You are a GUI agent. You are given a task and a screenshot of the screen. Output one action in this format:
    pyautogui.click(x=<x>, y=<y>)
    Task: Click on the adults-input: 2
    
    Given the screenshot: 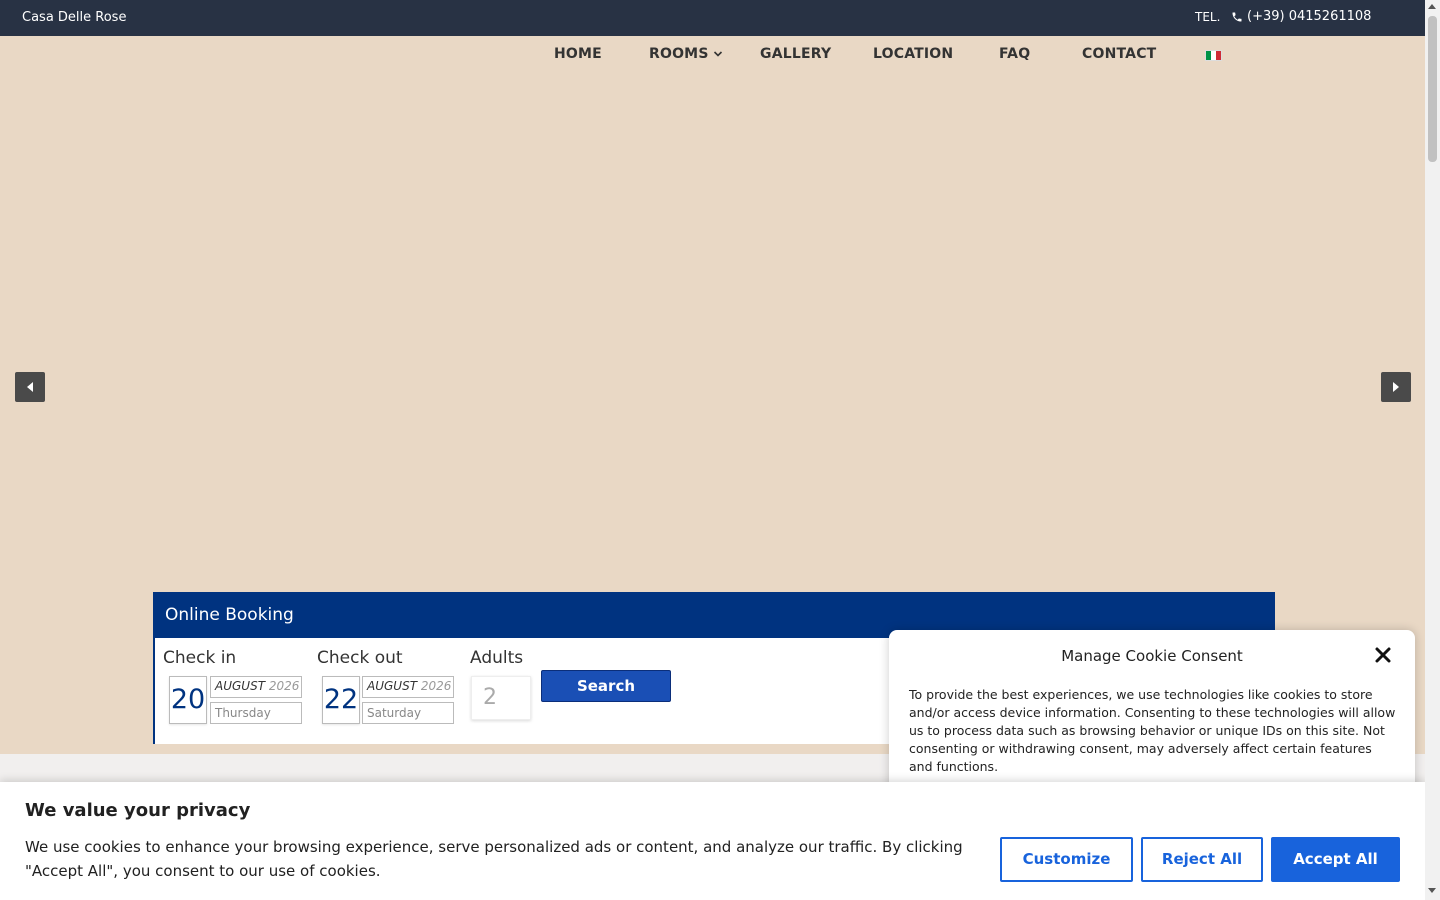 What is the action you would take?
    pyautogui.click(x=501, y=698)
    